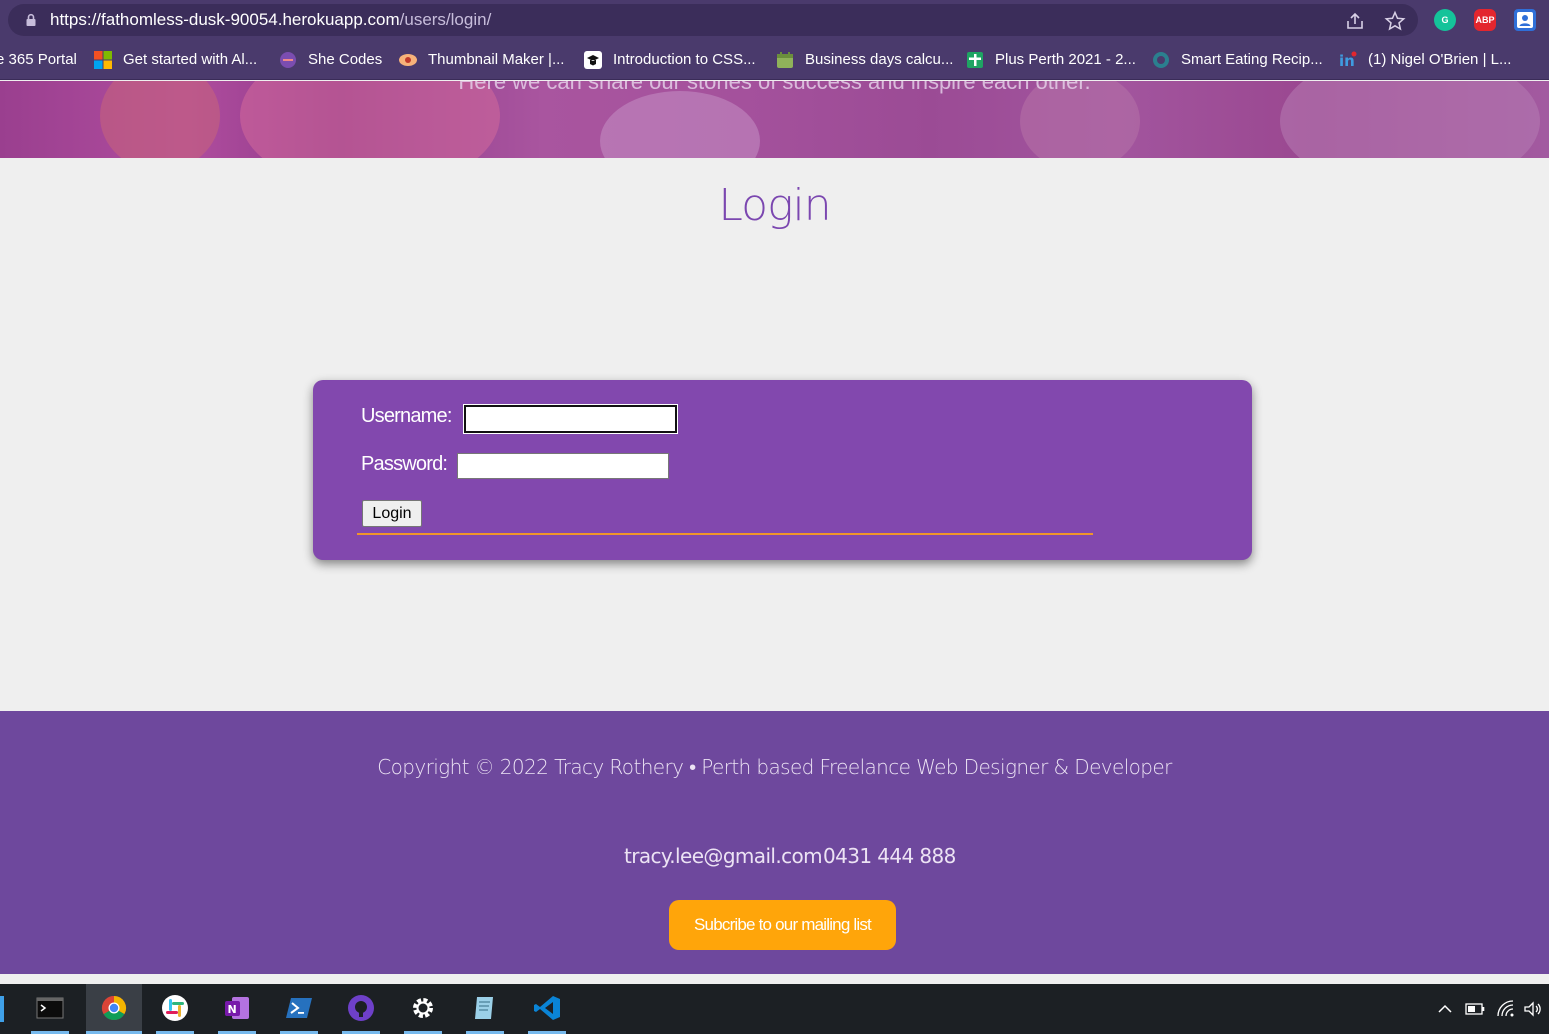 The width and height of the screenshot is (1549, 1034). I want to click on password-input, so click(563, 466).